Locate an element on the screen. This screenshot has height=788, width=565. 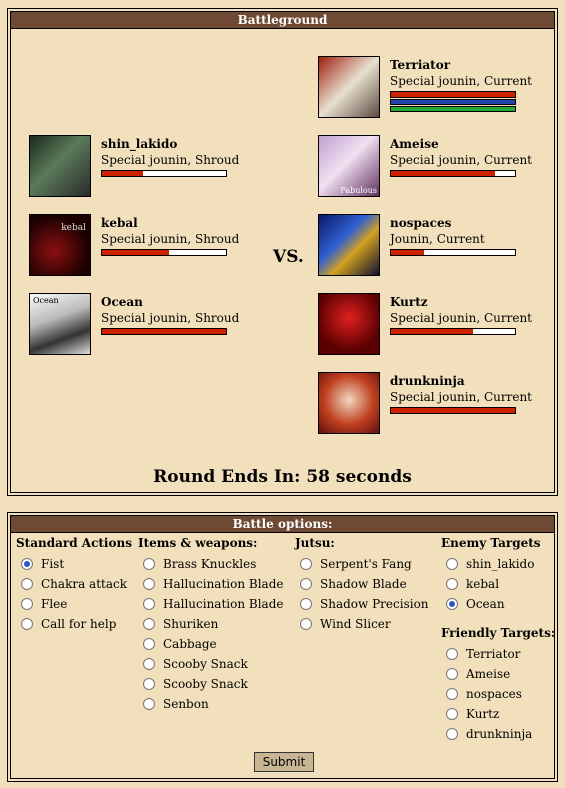
item-option: Brass Knuckles is located at coordinates (211, 564).